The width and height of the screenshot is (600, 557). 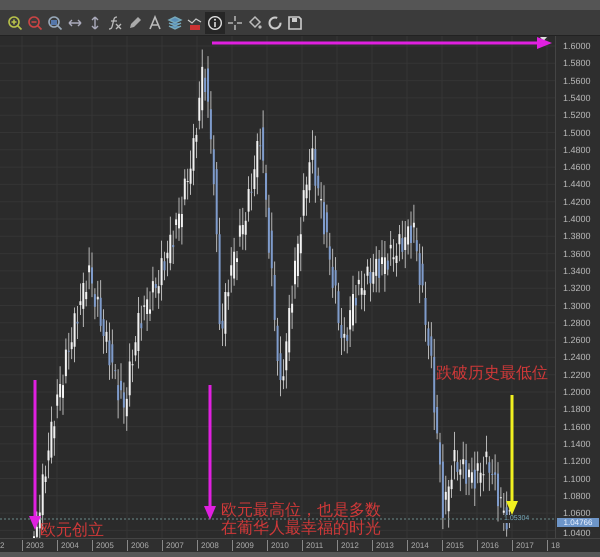 I want to click on axis-label: 1.4800, so click(x=577, y=149).